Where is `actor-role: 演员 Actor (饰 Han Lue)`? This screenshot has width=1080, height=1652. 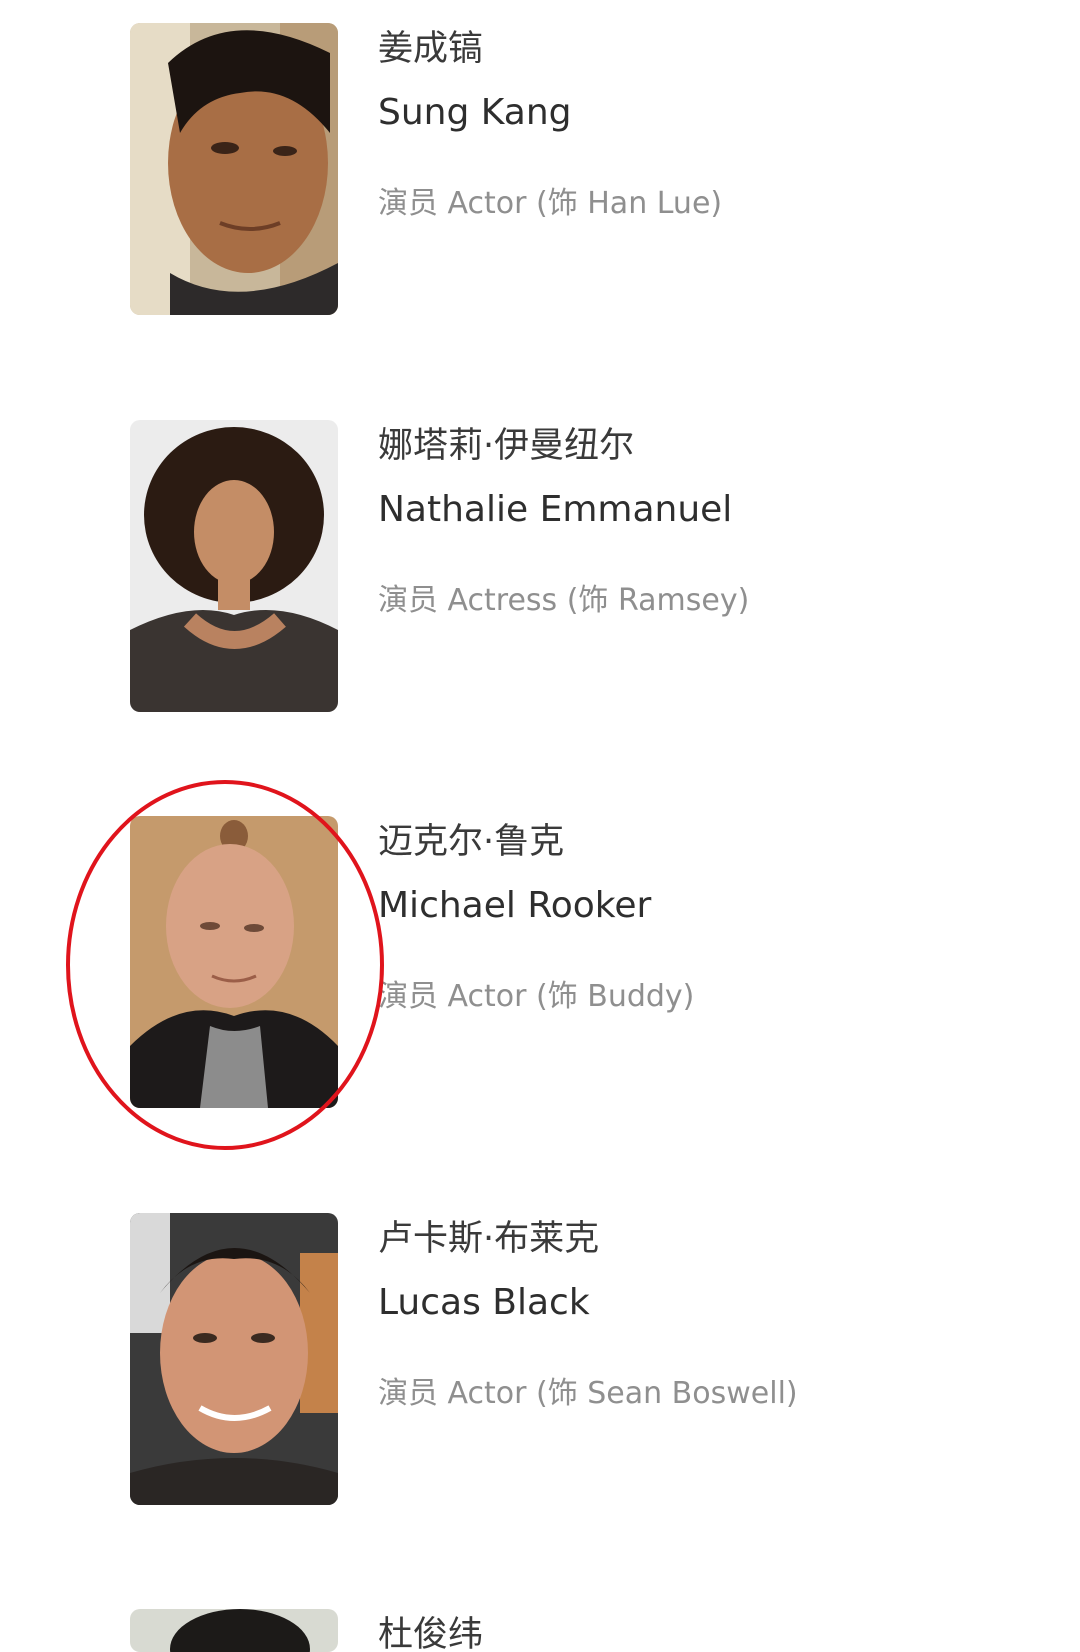
actor-role: 演员 Actor (饰 Han Lue) is located at coordinates (550, 203).